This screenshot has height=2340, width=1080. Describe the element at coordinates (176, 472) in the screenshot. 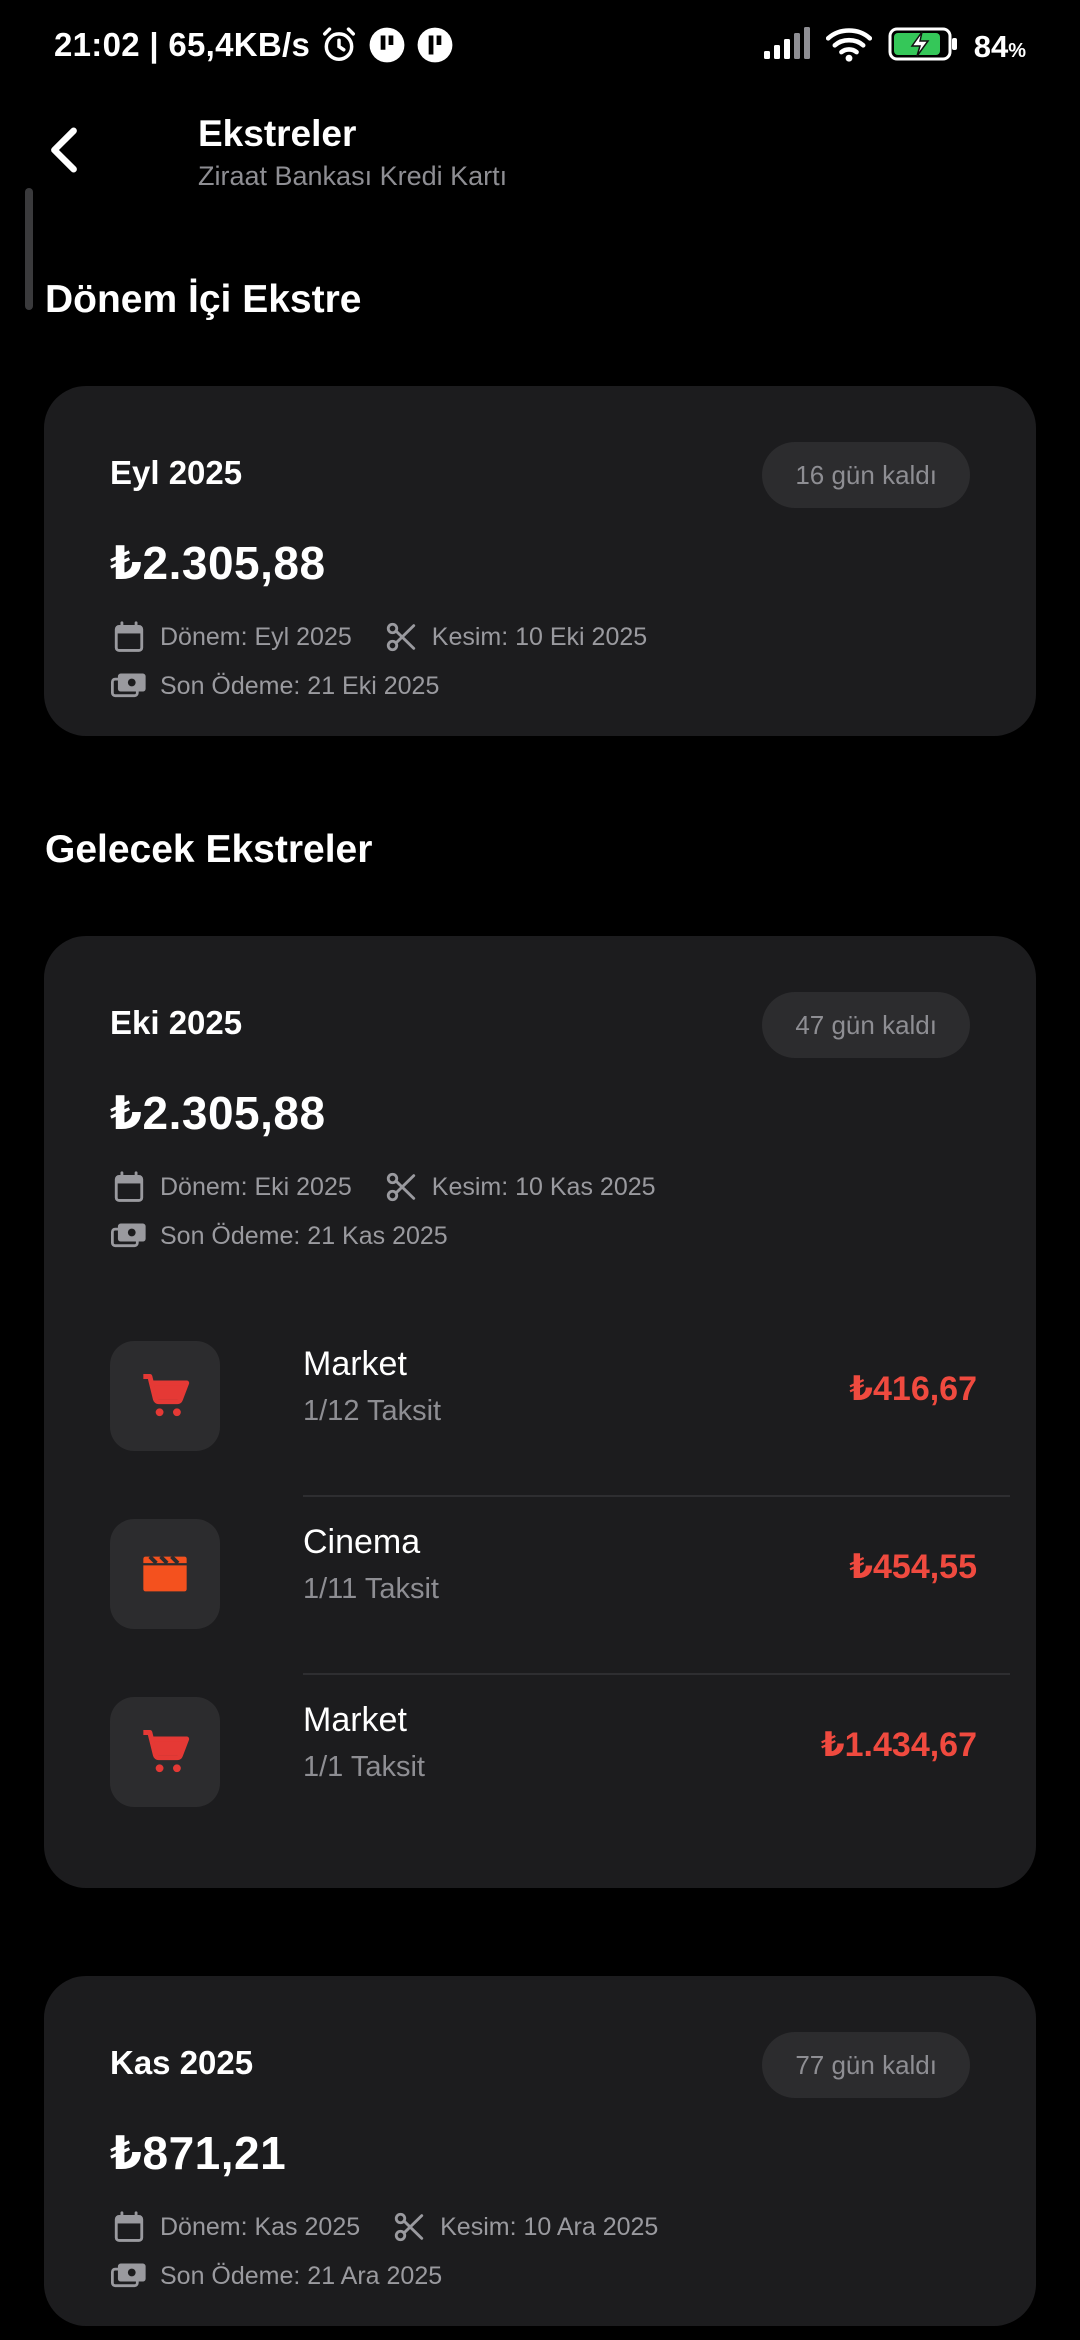

I see `statement-period: Eyl 2025` at that location.